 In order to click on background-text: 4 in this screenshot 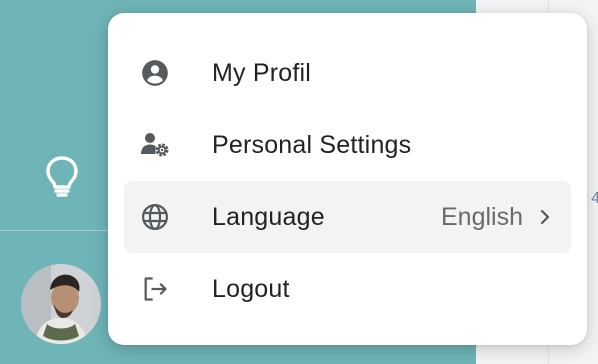, I will do `click(594, 198)`.